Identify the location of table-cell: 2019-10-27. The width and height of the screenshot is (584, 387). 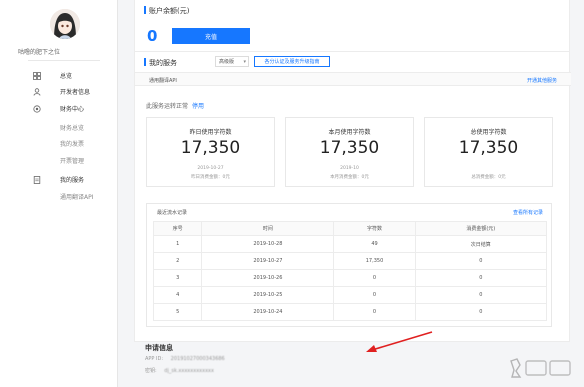
(268, 261).